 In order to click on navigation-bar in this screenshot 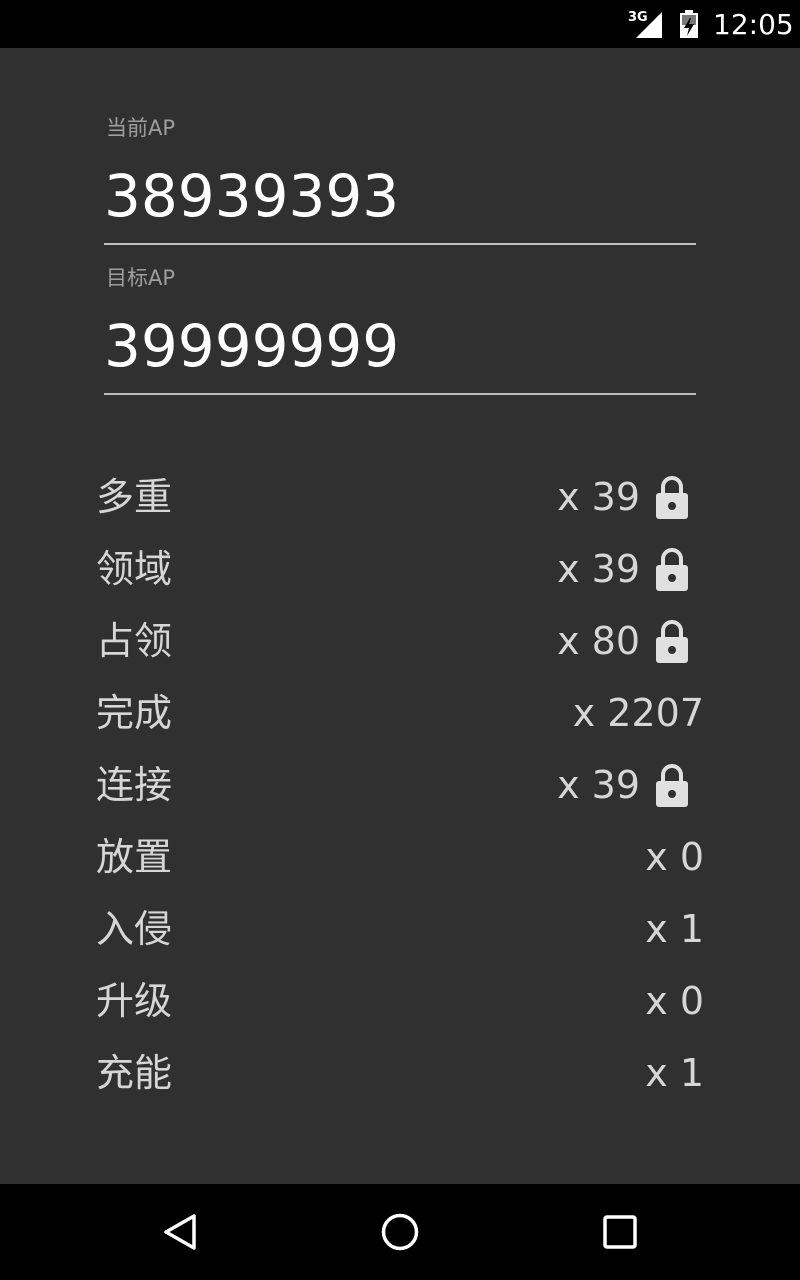, I will do `click(400, 1232)`.